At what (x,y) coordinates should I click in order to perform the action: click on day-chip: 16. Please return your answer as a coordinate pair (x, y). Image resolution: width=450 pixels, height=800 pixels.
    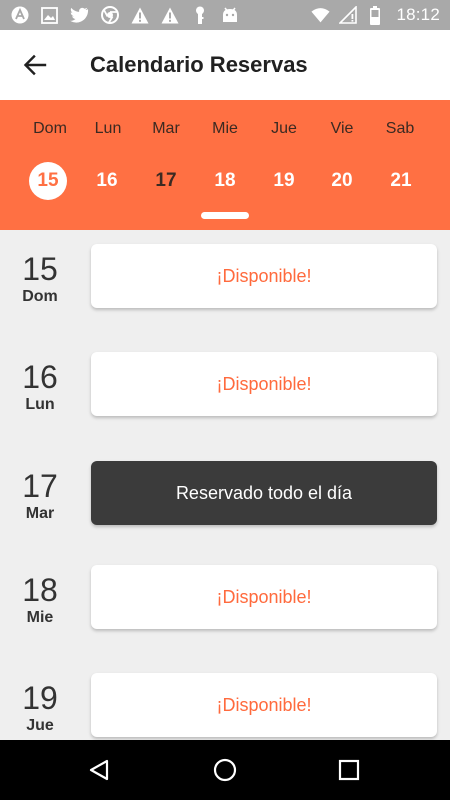
    Looking at the image, I should click on (107, 181).